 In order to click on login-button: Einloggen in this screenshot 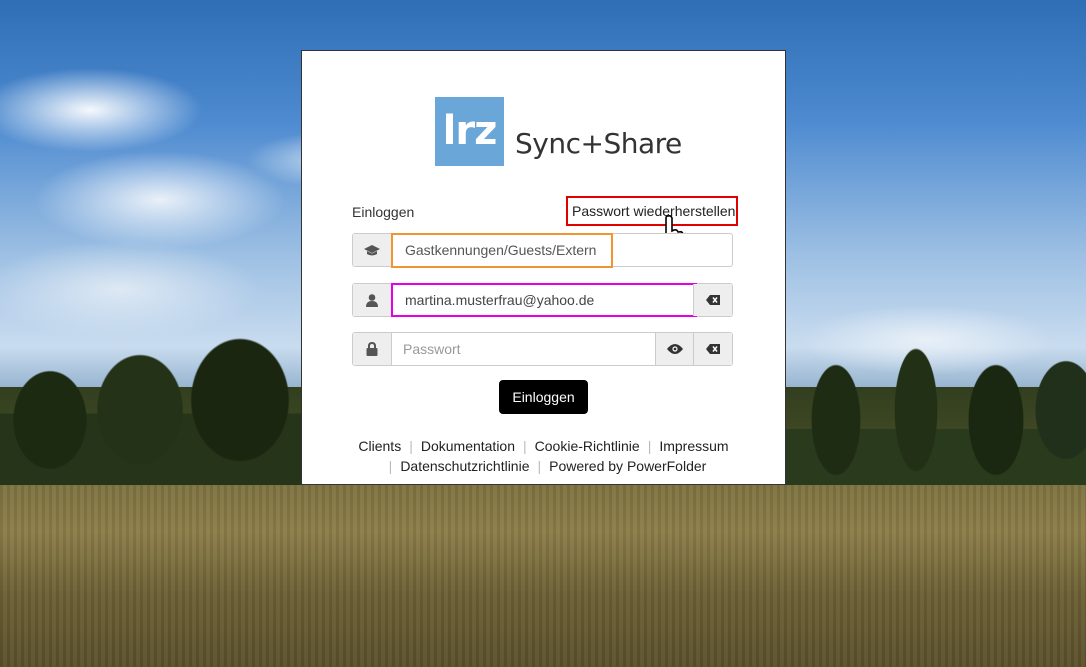, I will do `click(543, 397)`.